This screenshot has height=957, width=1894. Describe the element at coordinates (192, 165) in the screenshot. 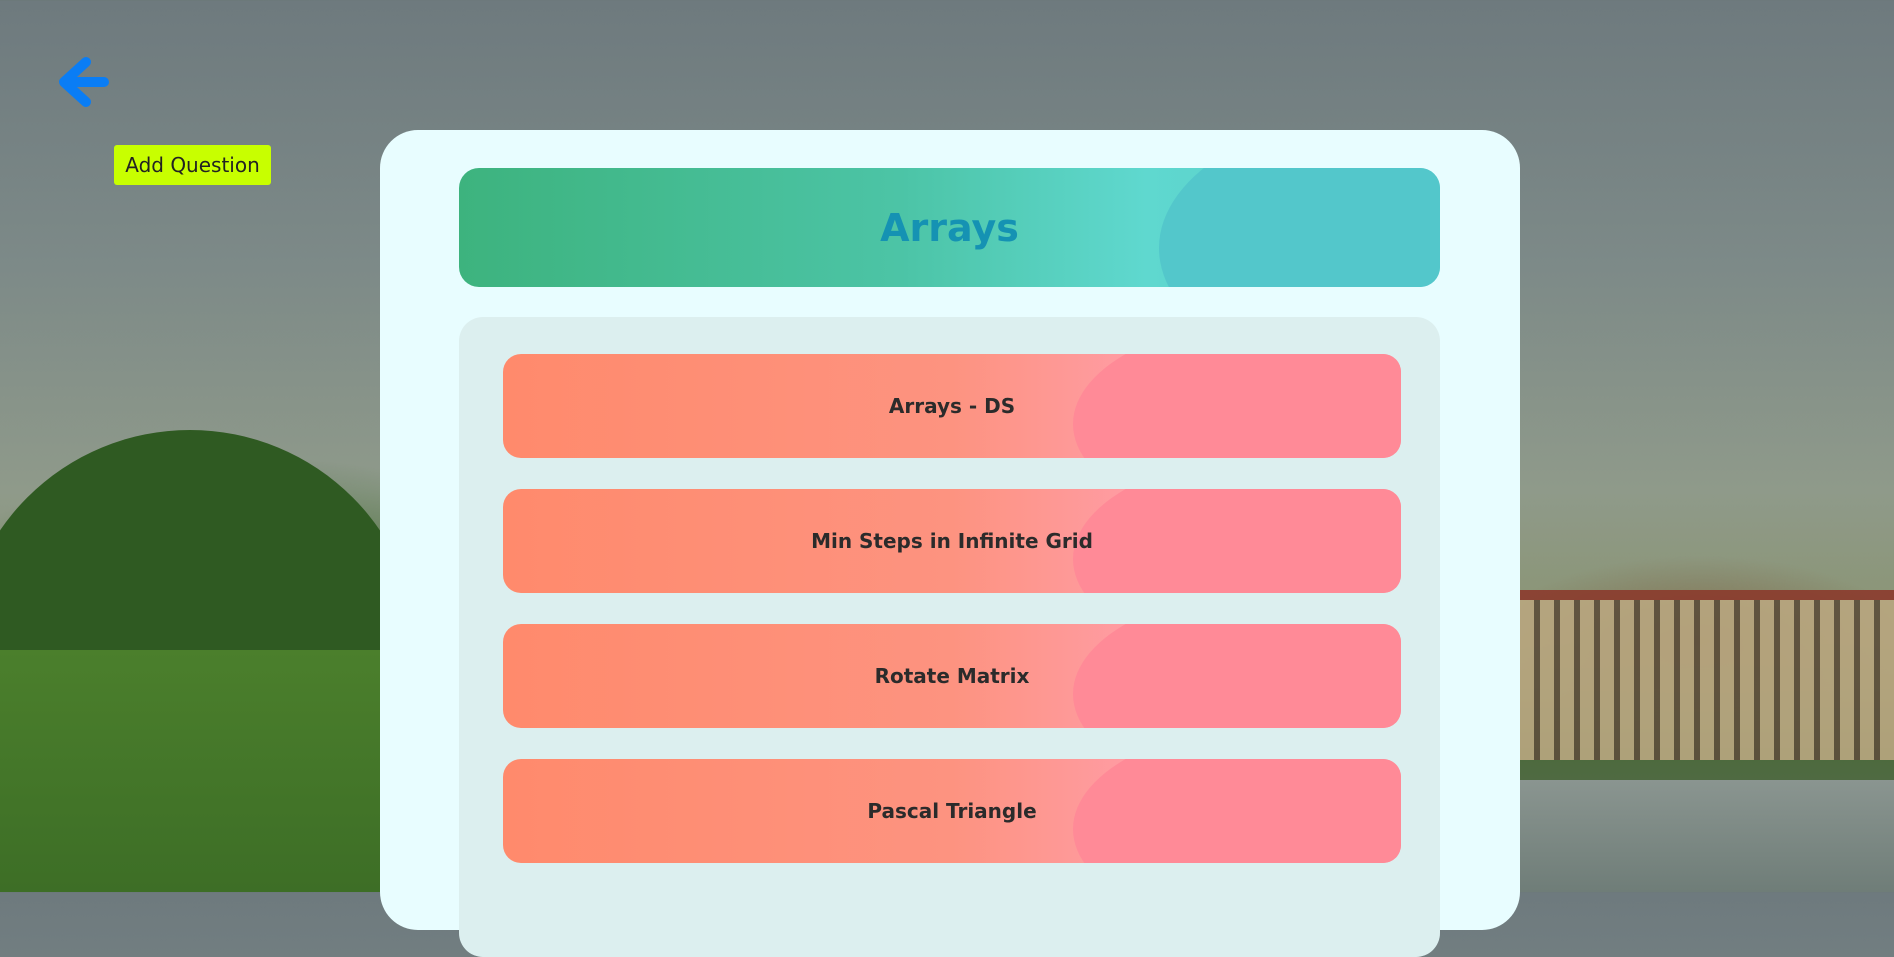

I see `add-question-button: Add Question` at that location.